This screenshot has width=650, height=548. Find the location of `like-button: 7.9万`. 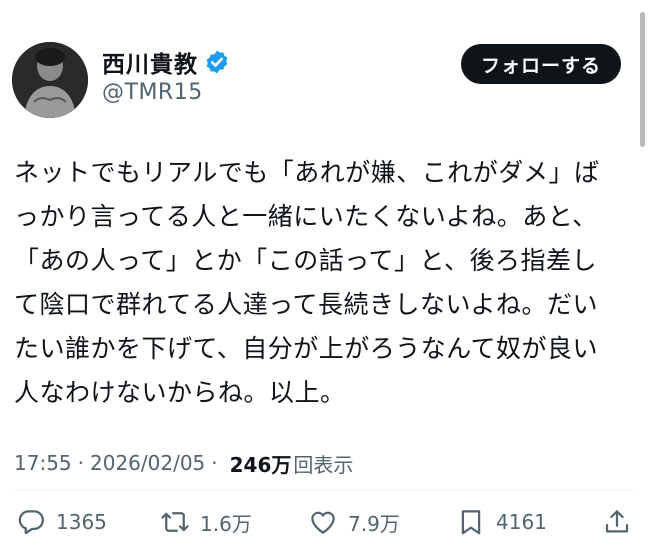

like-button: 7.9万 is located at coordinates (354, 522).